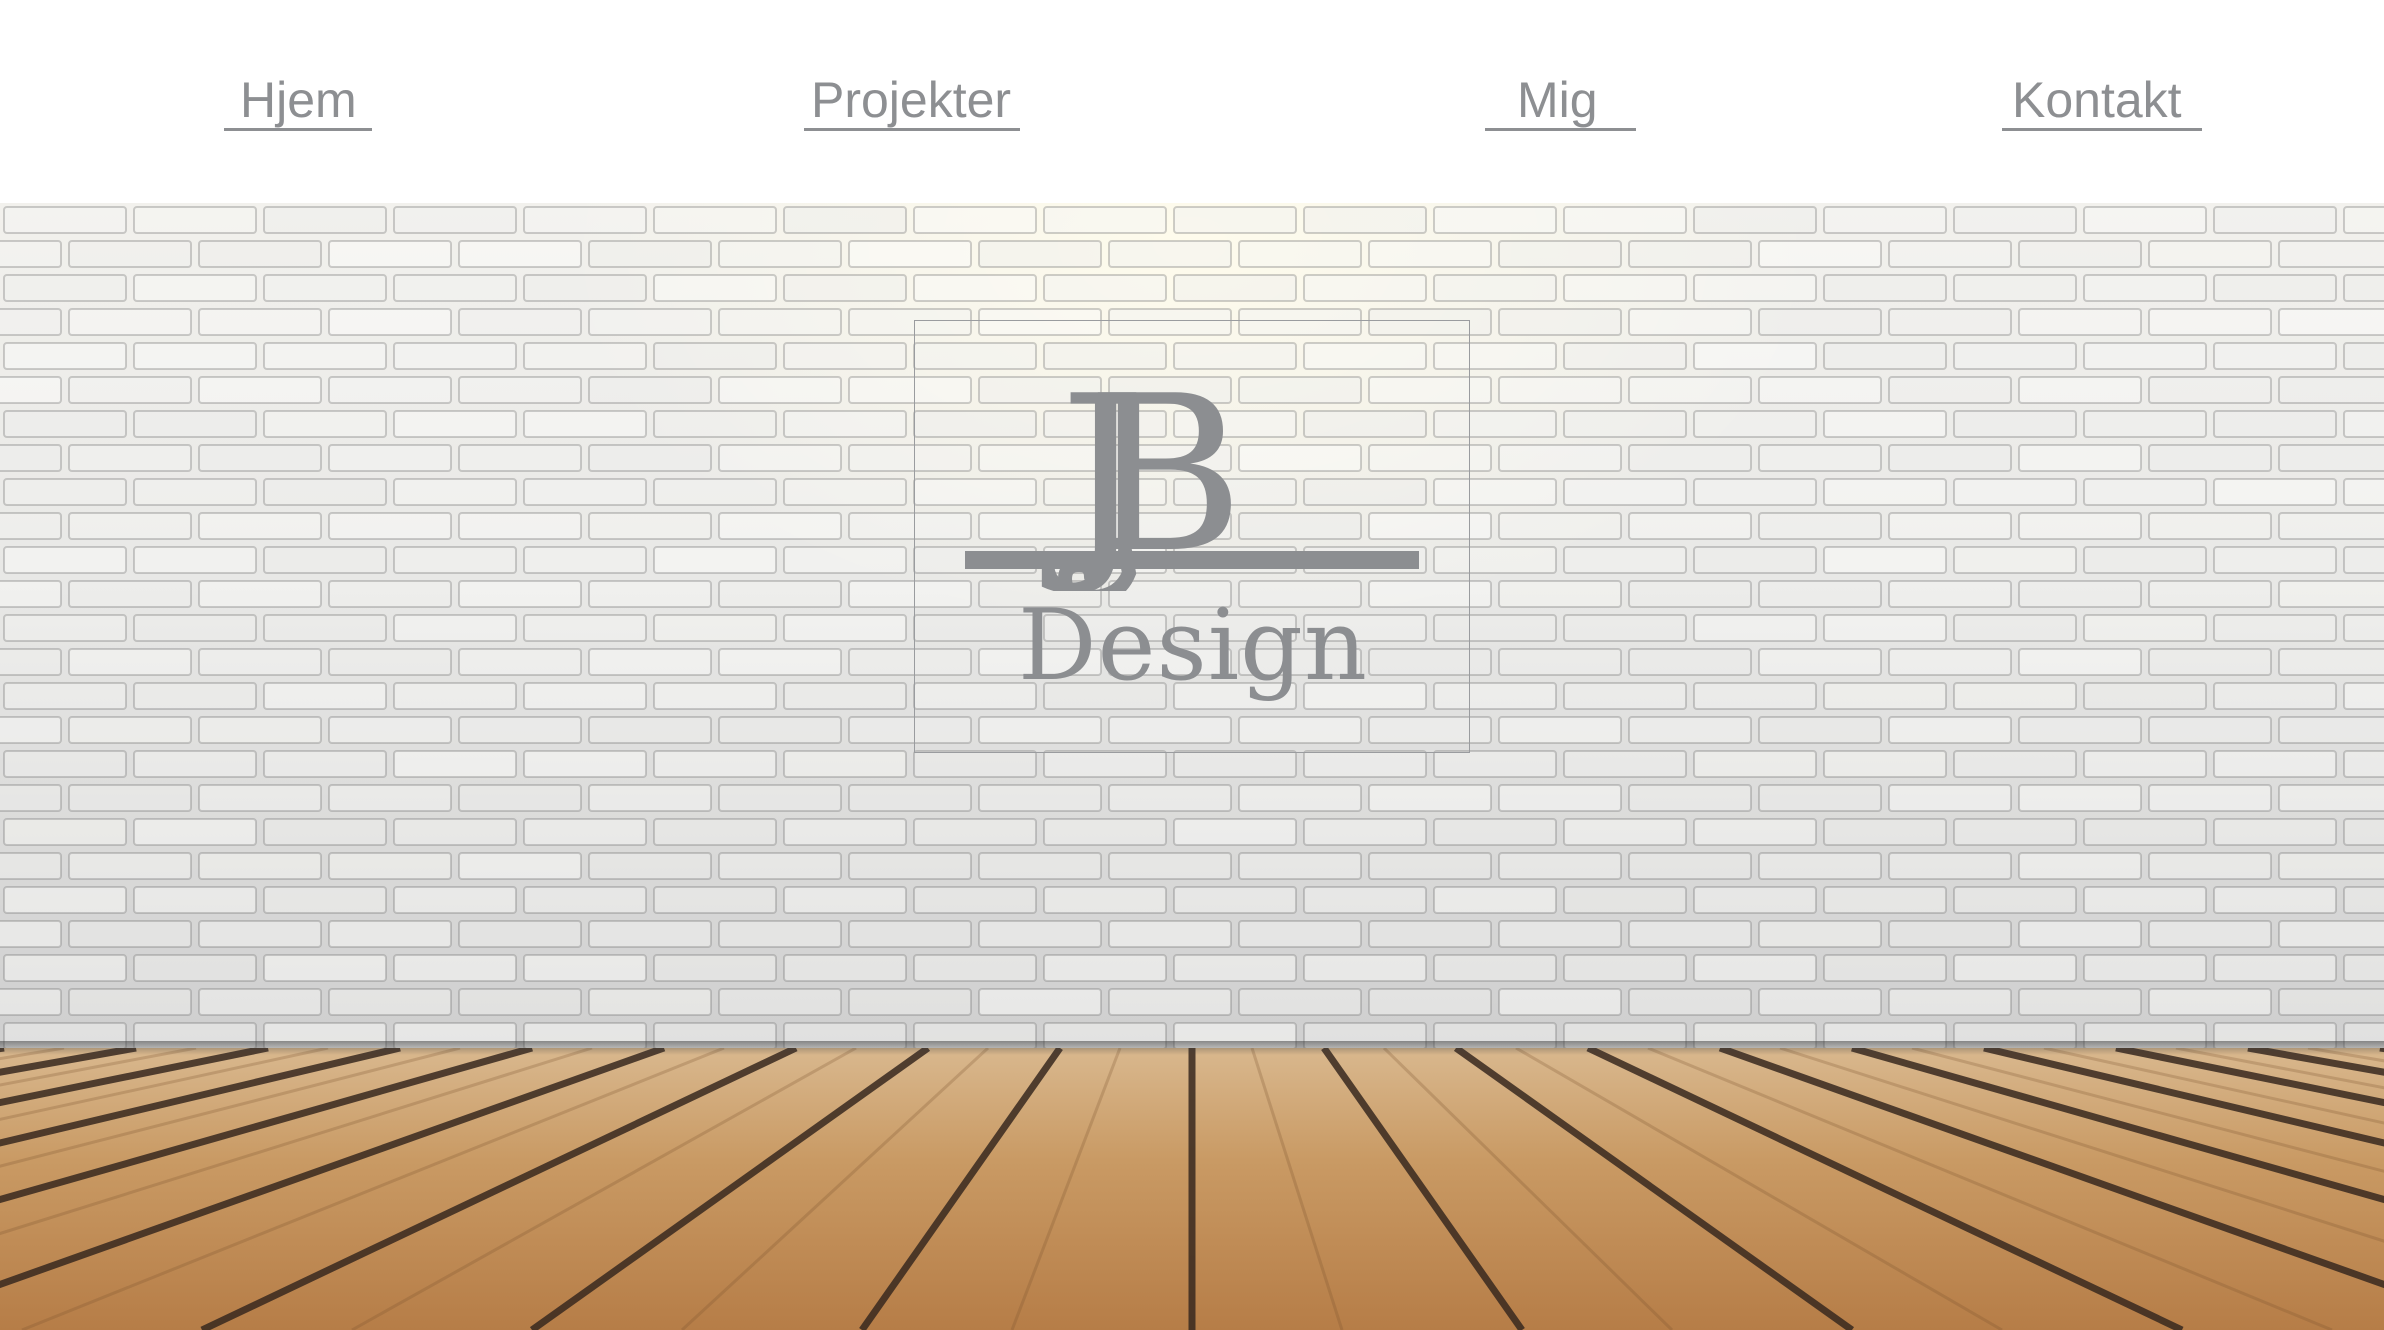  I want to click on jb-monogram: B J, so click(1192, 470).